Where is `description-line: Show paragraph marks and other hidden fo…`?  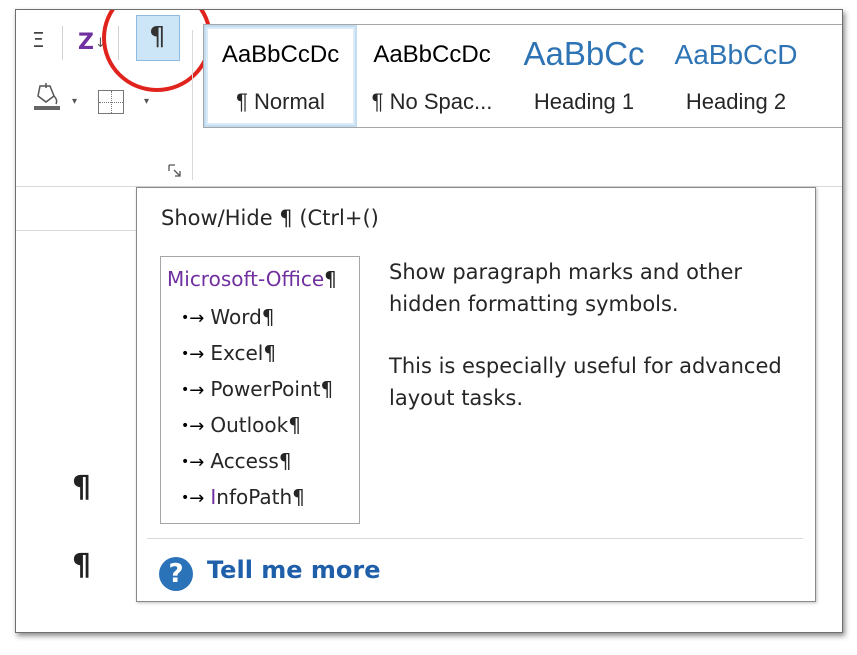
description-line: Show paragraph marks and other hidden fo… is located at coordinates (566, 288).